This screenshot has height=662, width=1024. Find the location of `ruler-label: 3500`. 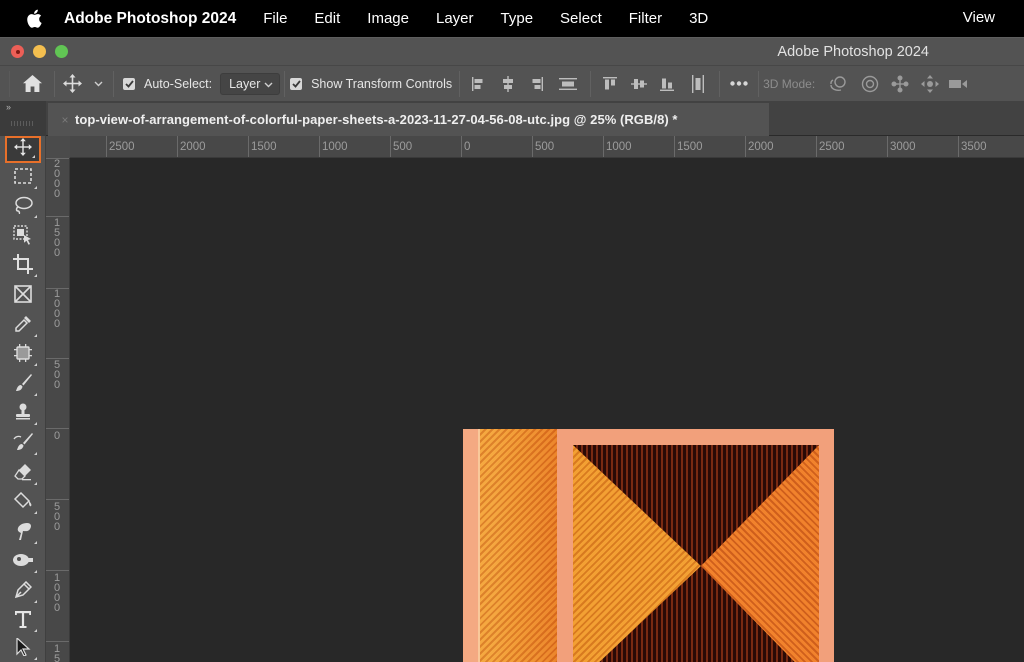

ruler-label: 3500 is located at coordinates (974, 147).